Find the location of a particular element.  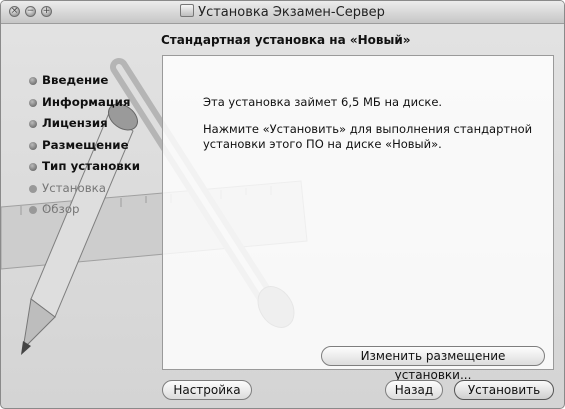

back-button: Назад is located at coordinates (414, 390).